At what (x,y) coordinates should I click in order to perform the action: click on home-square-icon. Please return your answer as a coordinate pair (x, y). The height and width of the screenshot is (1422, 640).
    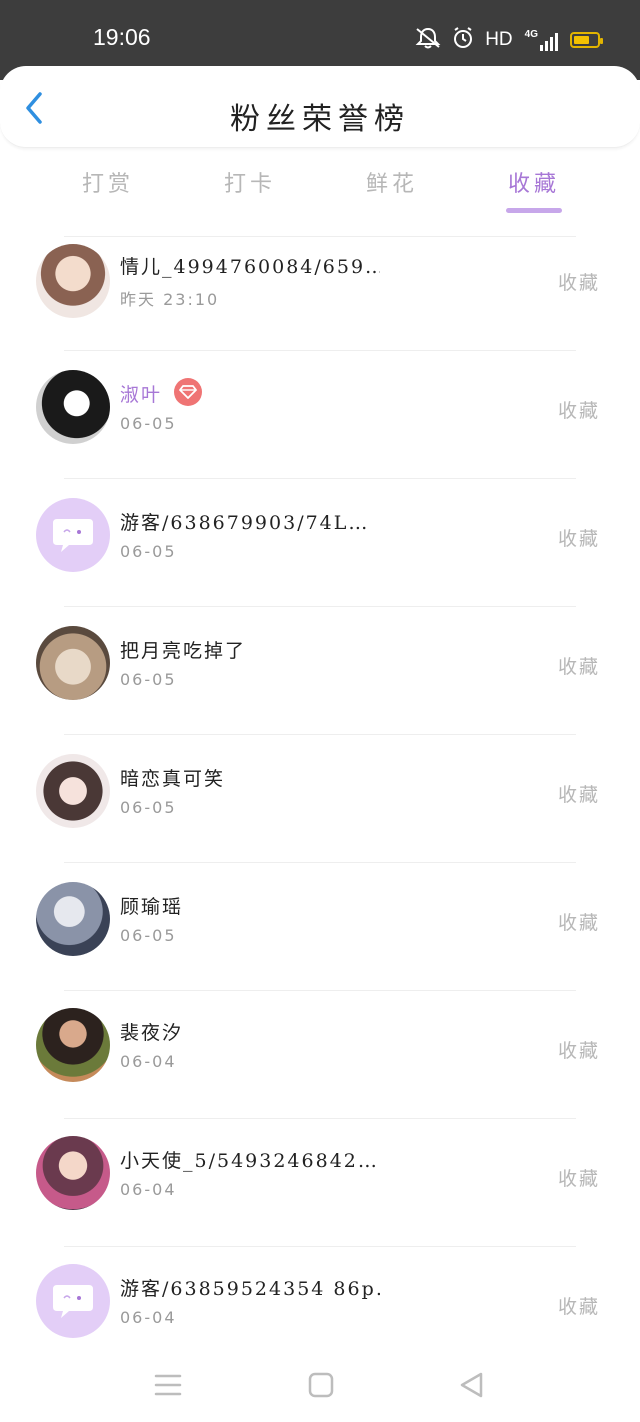
    Looking at the image, I should click on (321, 1385).